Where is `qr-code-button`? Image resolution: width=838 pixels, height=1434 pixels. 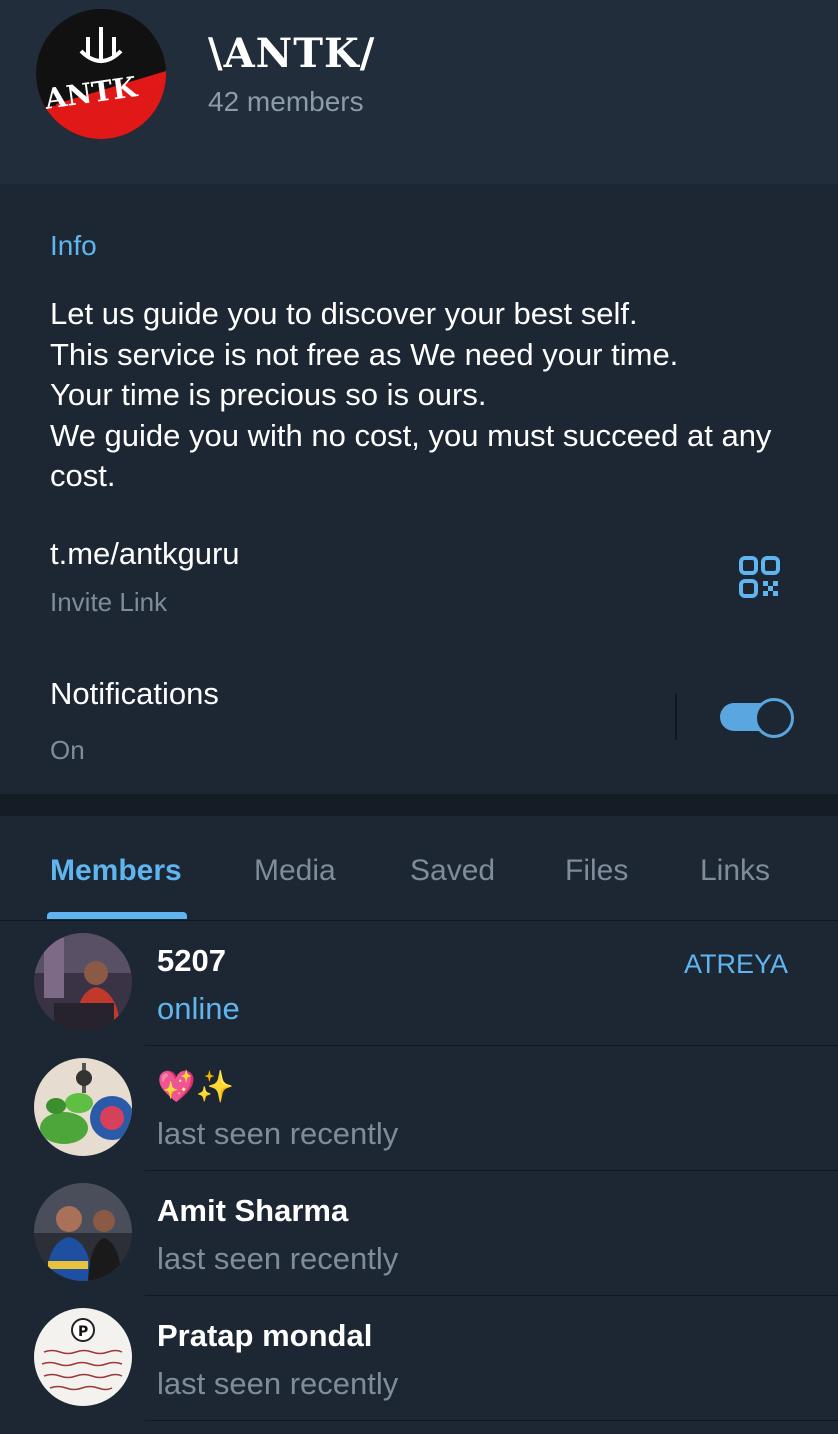
qr-code-button is located at coordinates (761, 579).